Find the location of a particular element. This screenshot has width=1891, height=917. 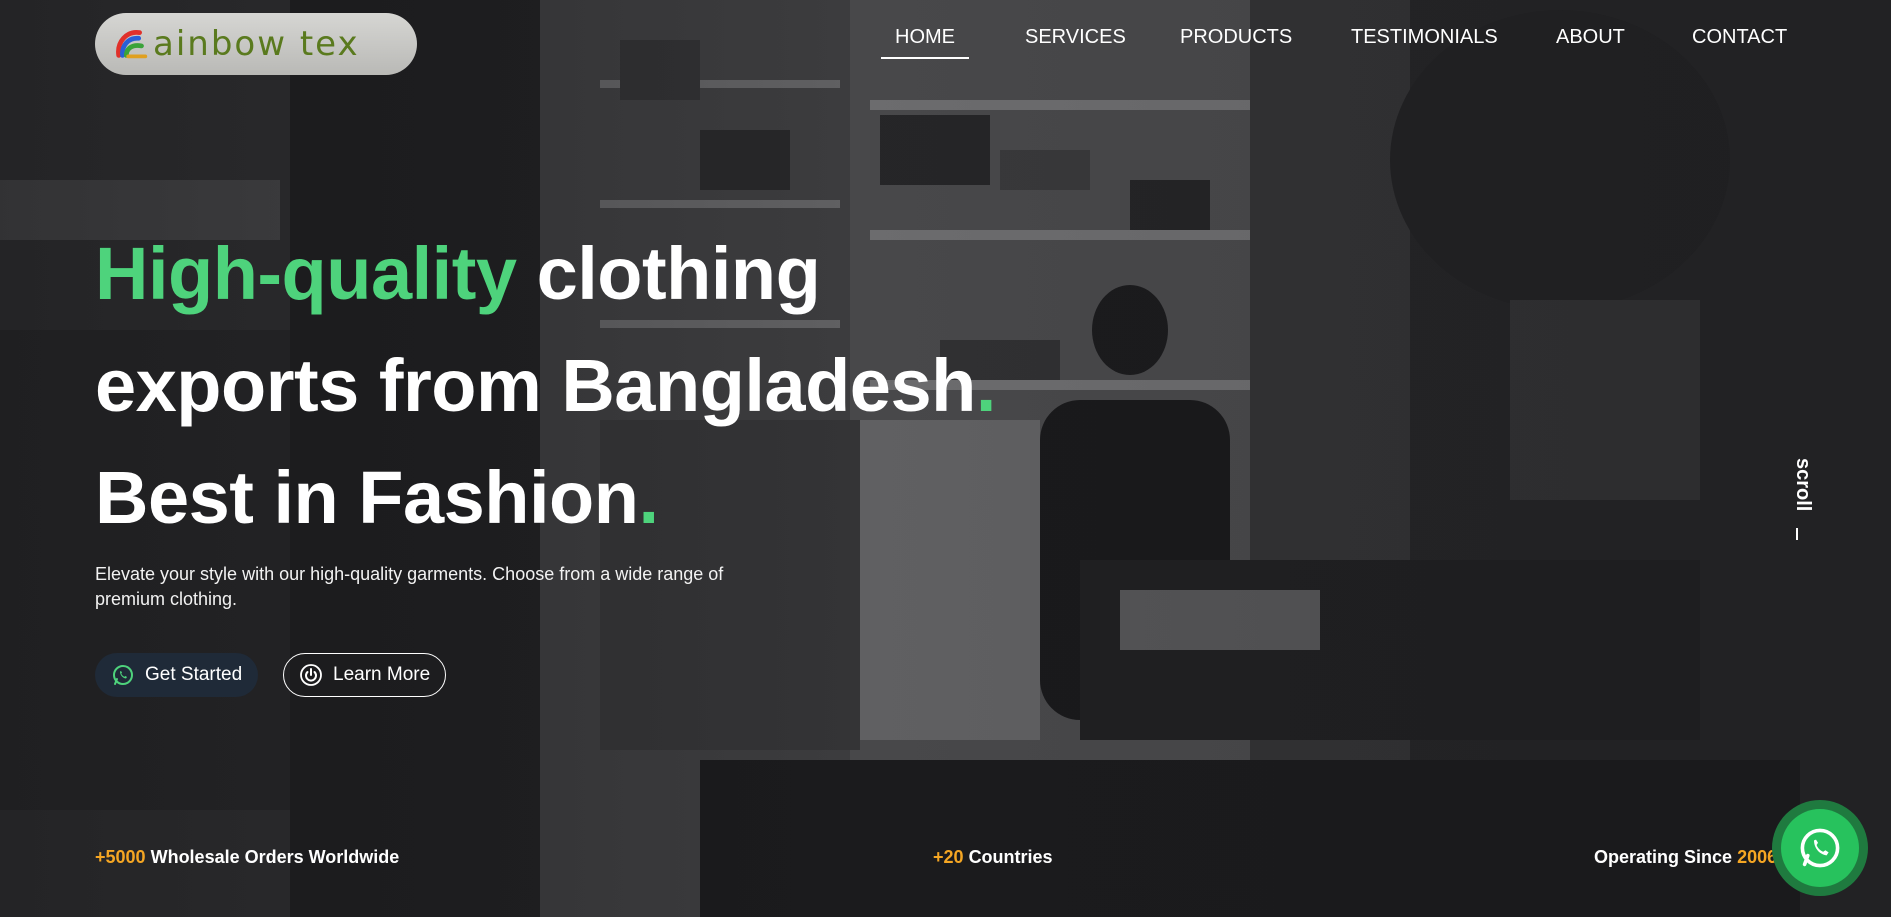

stat-countries: +20 Countries is located at coordinates (993, 857).